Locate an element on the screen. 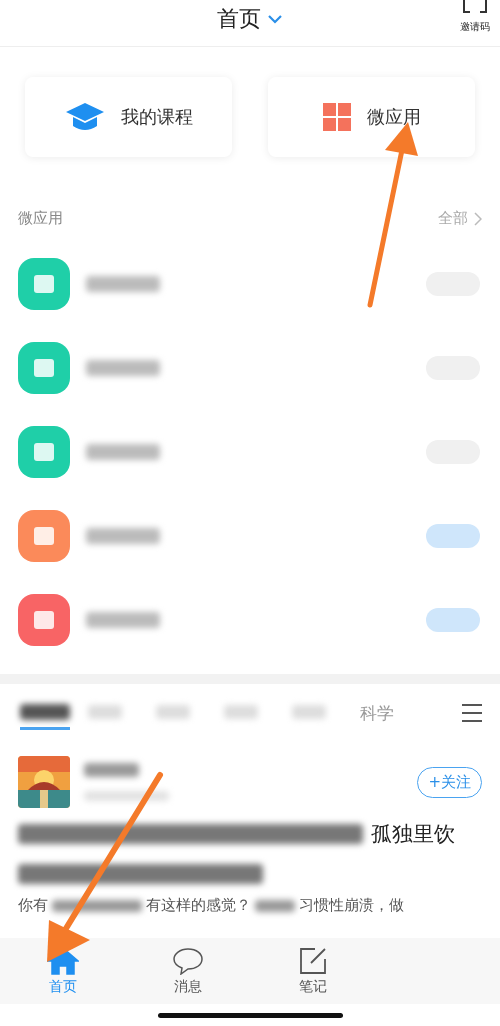 The image size is (500, 1026). page-title: 首页 is located at coordinates (239, 19).